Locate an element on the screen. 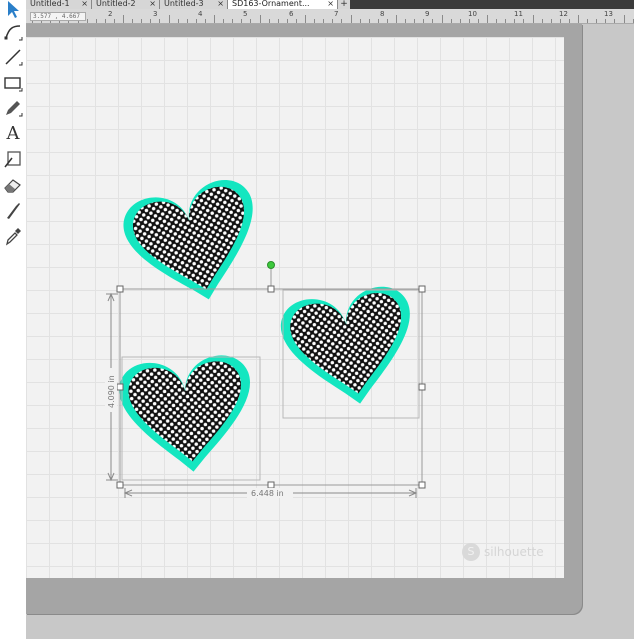  eraser-tool is located at coordinates (13, 185).